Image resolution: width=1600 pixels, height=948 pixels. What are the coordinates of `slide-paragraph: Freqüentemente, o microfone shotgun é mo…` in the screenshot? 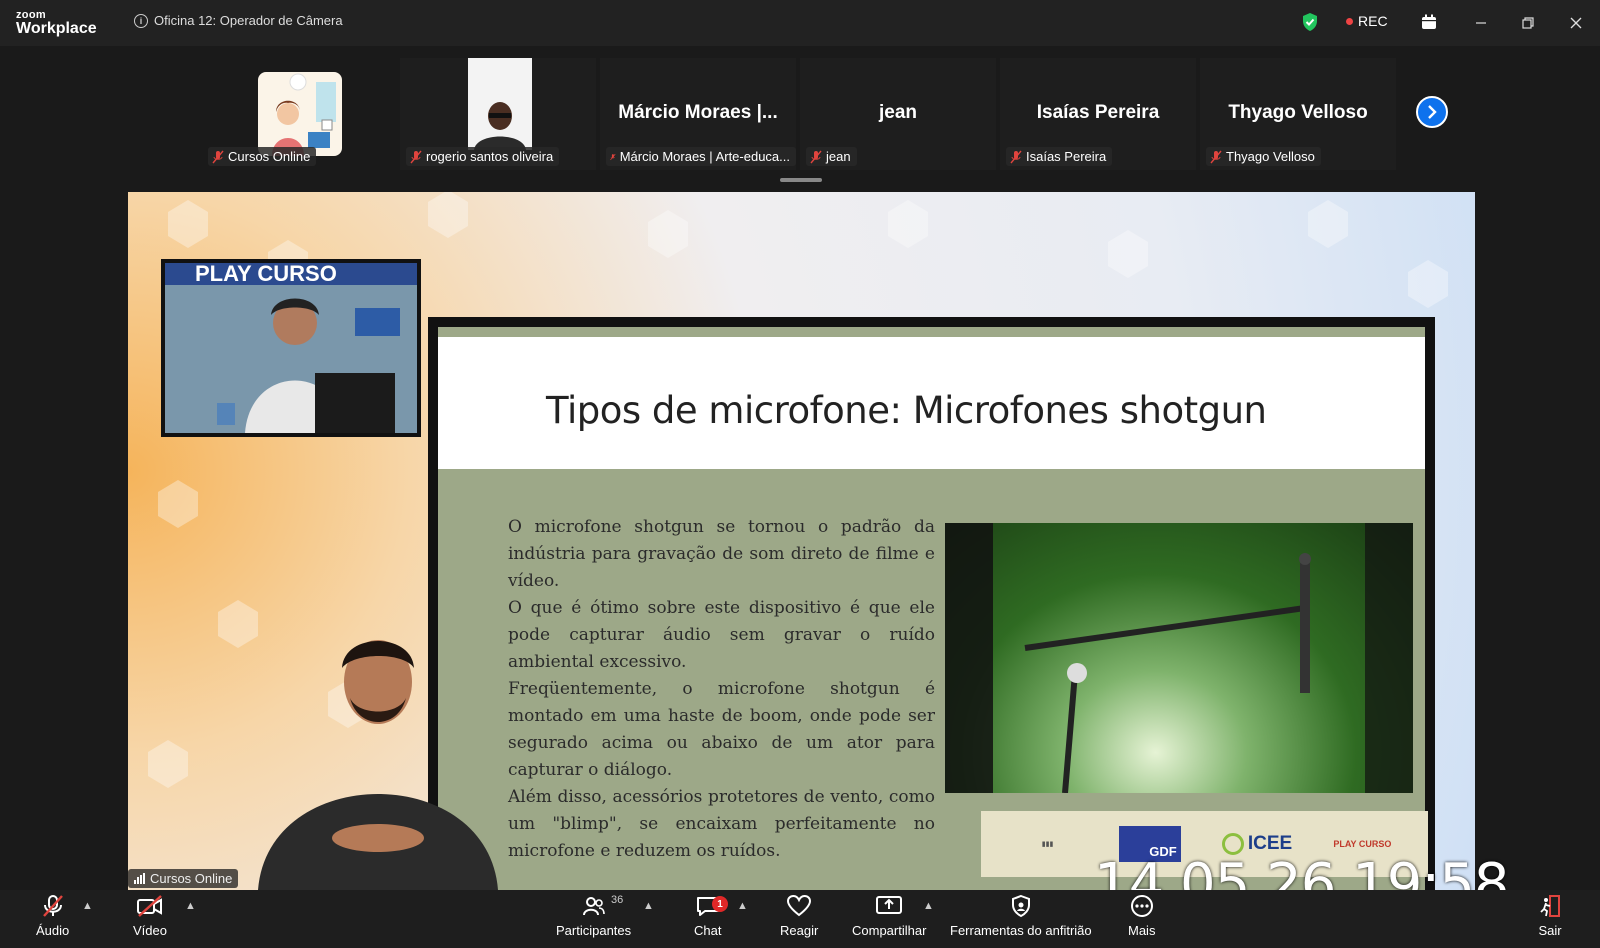 It's located at (721, 729).